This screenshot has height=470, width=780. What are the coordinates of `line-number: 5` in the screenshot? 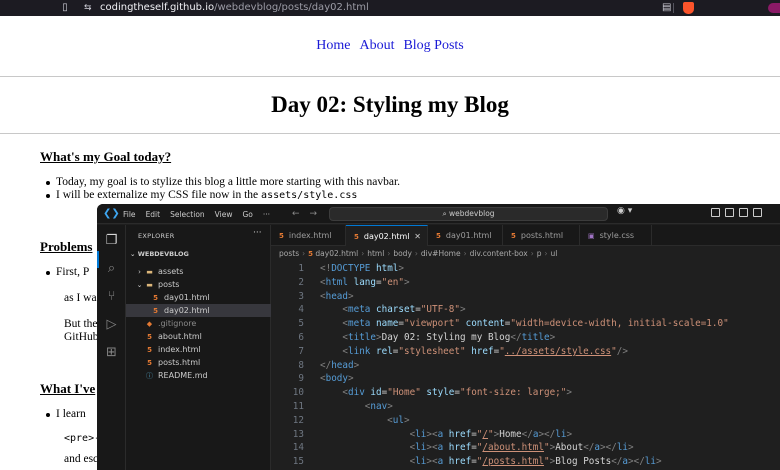 It's located at (301, 324).